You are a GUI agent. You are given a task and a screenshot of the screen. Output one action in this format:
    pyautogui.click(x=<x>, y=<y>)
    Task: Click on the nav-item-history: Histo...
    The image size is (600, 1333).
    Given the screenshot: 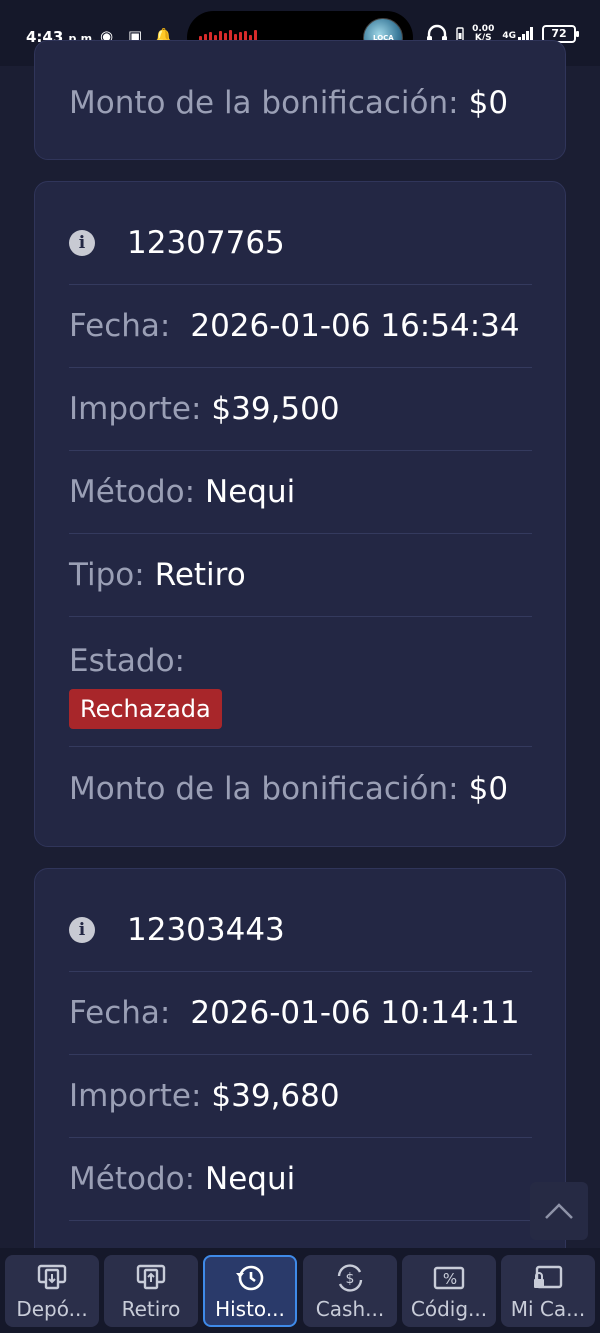 What is the action you would take?
    pyautogui.click(x=250, y=1291)
    